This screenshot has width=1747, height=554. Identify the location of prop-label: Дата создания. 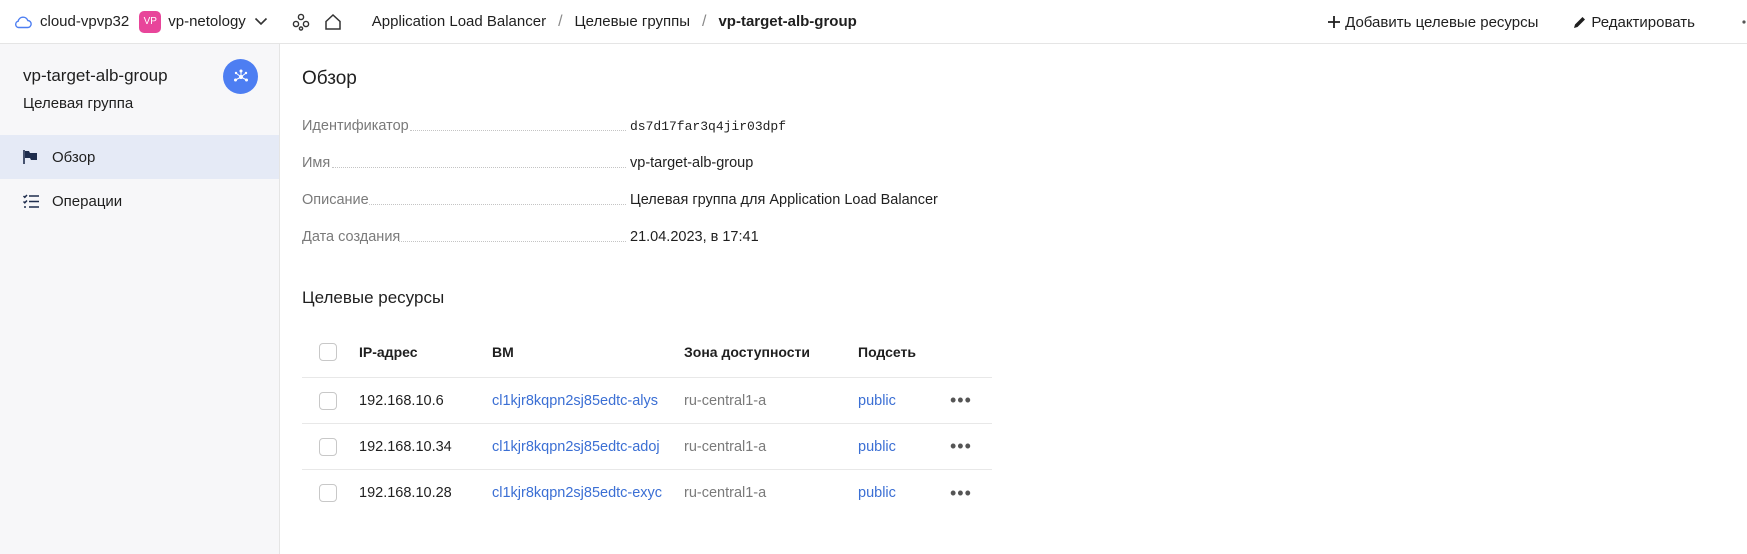
(351, 237).